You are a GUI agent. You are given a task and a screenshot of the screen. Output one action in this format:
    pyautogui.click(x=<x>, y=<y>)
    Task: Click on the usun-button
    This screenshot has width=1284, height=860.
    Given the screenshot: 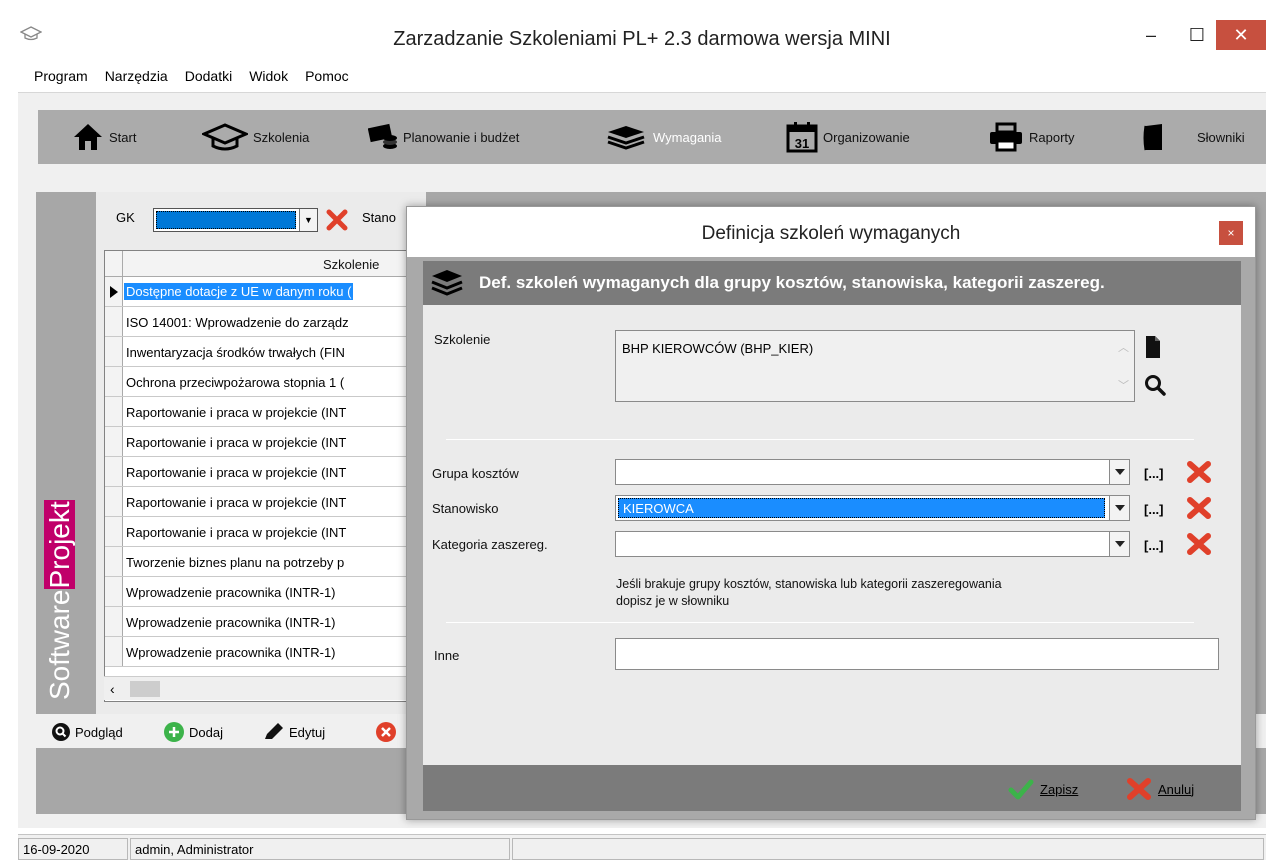 What is the action you would take?
    pyautogui.click(x=388, y=732)
    